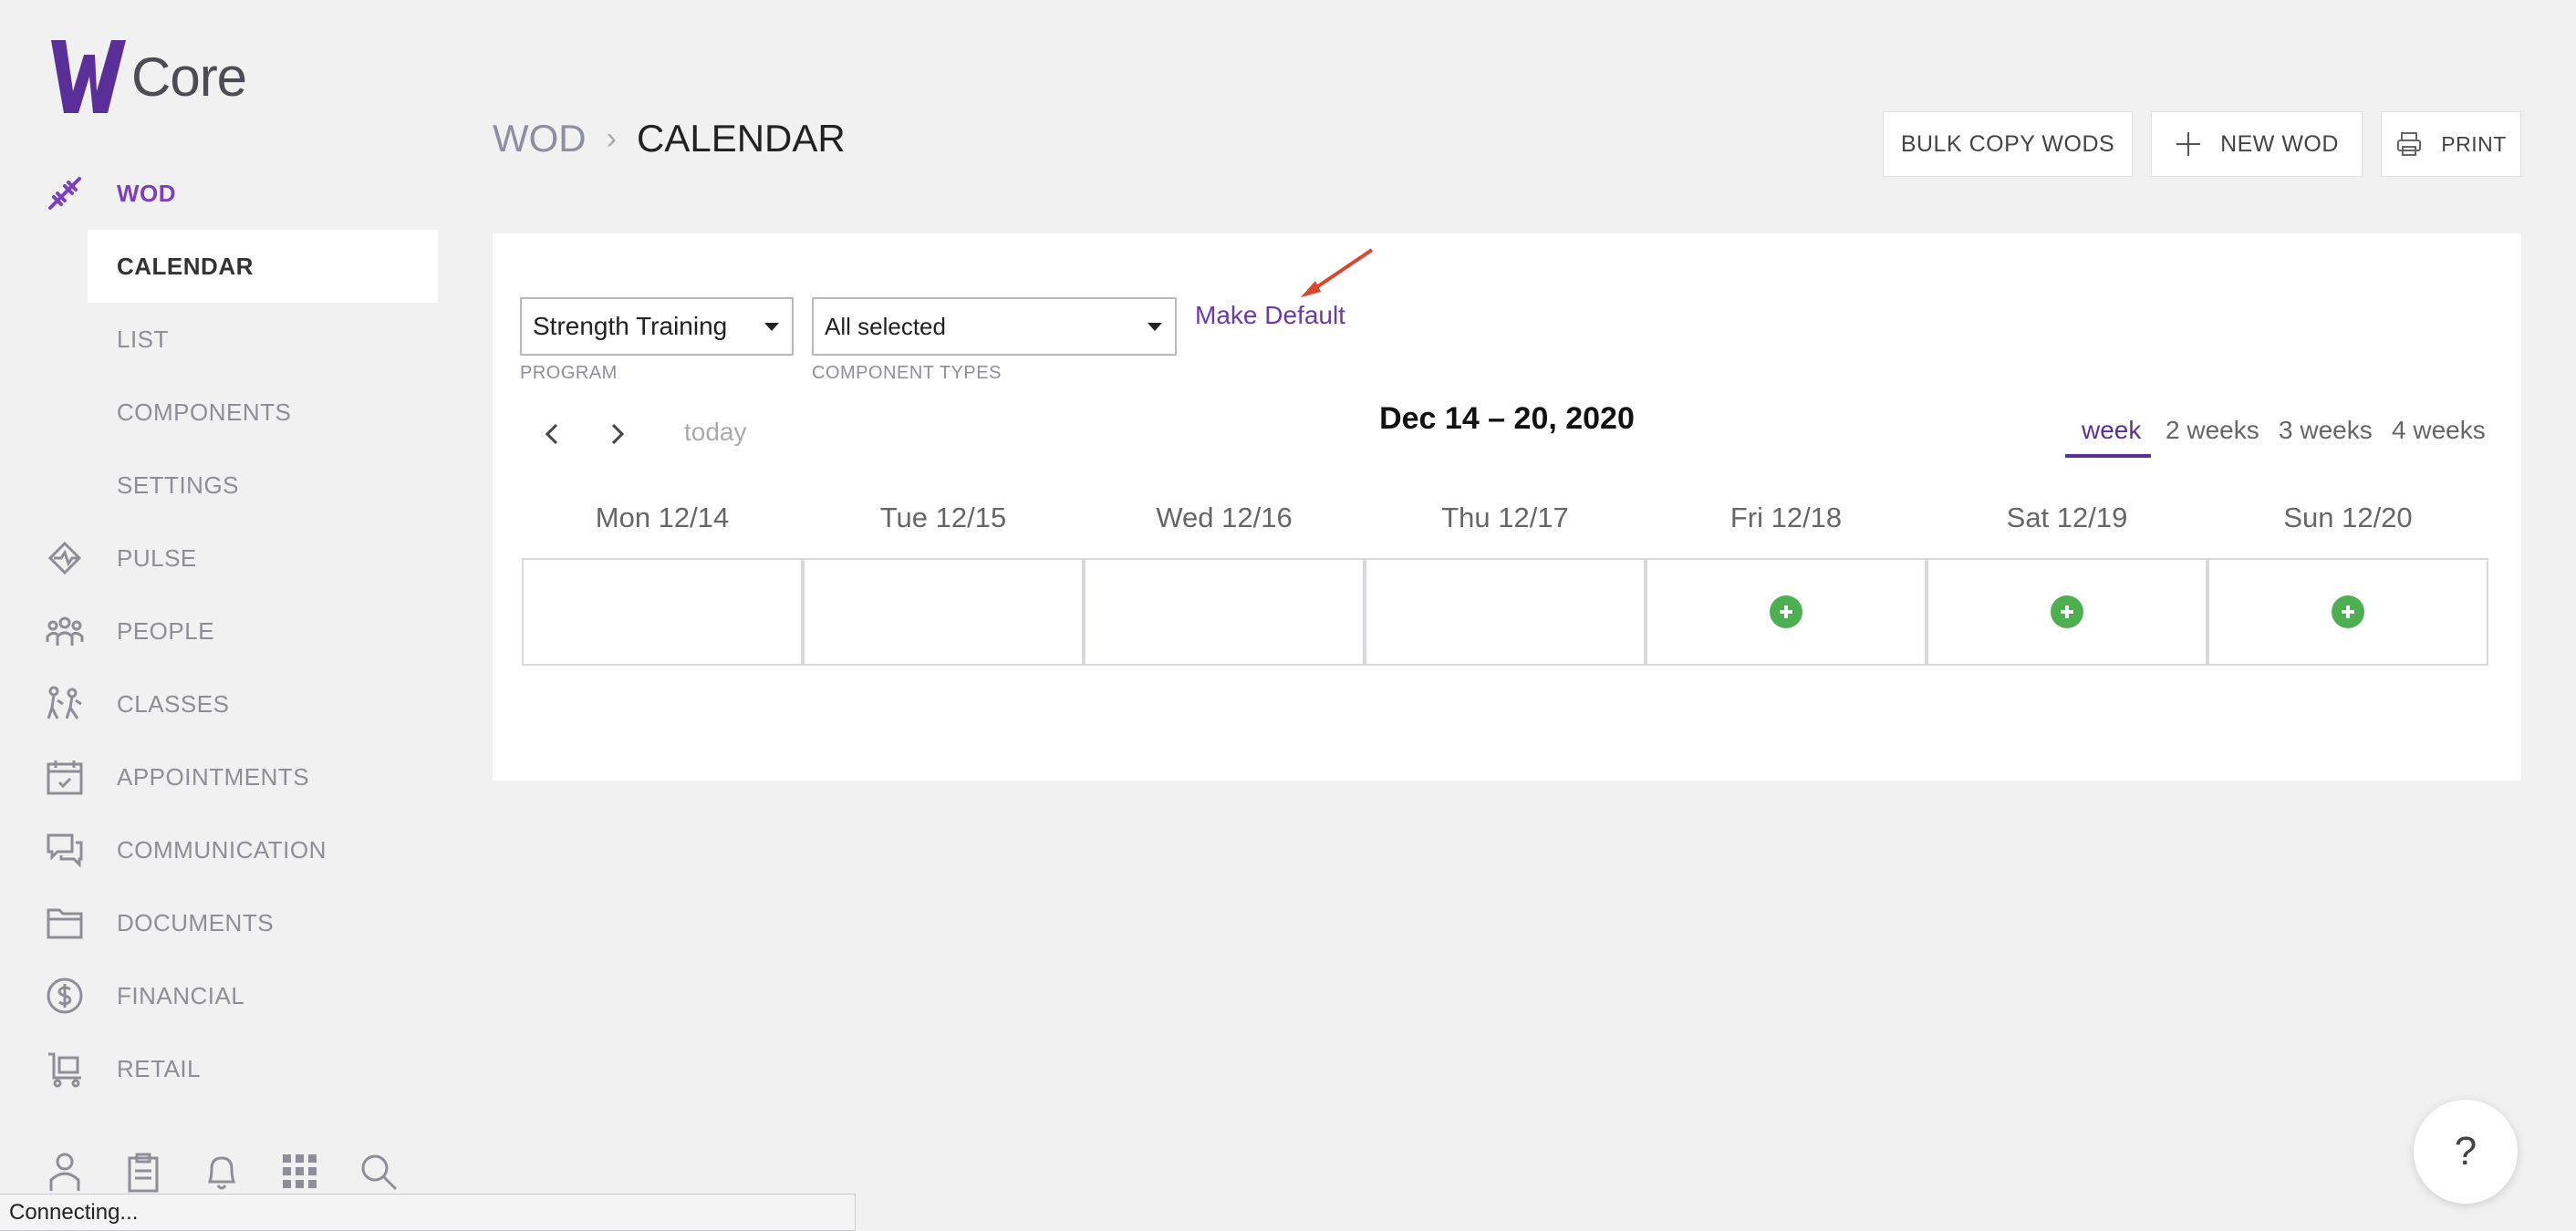  What do you see at coordinates (185, 266) in the screenshot?
I see `sidebar-subitem-label: CALENDAR` at bounding box center [185, 266].